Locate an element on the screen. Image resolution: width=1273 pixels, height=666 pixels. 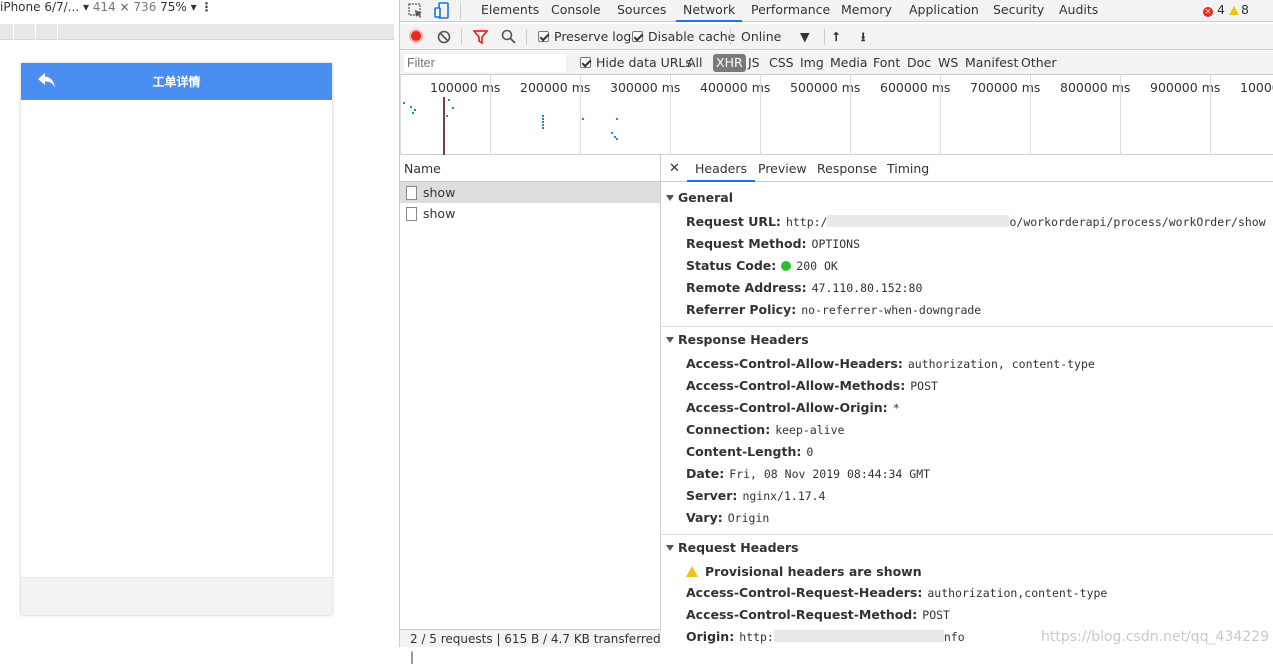
type-filter-font: Font is located at coordinates (886, 63).